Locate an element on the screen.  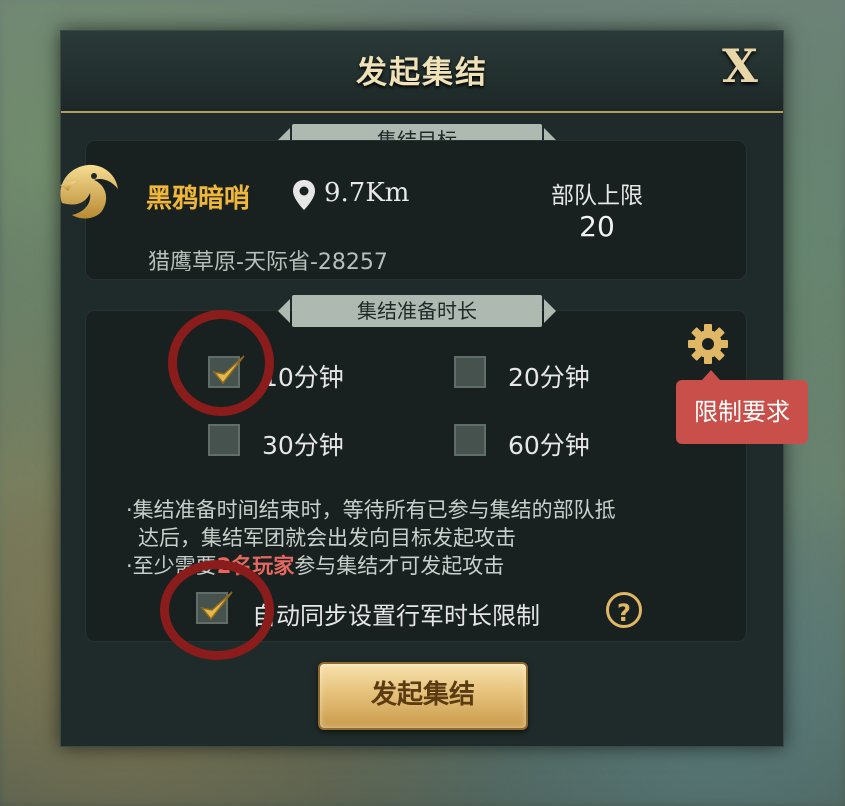
prep-section-label: 集结准备时长 is located at coordinates (417, 311).